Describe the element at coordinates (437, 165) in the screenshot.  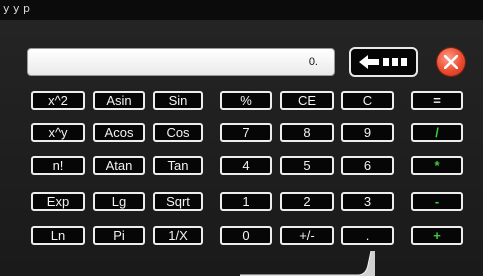
I see `key-multiply: *` at that location.